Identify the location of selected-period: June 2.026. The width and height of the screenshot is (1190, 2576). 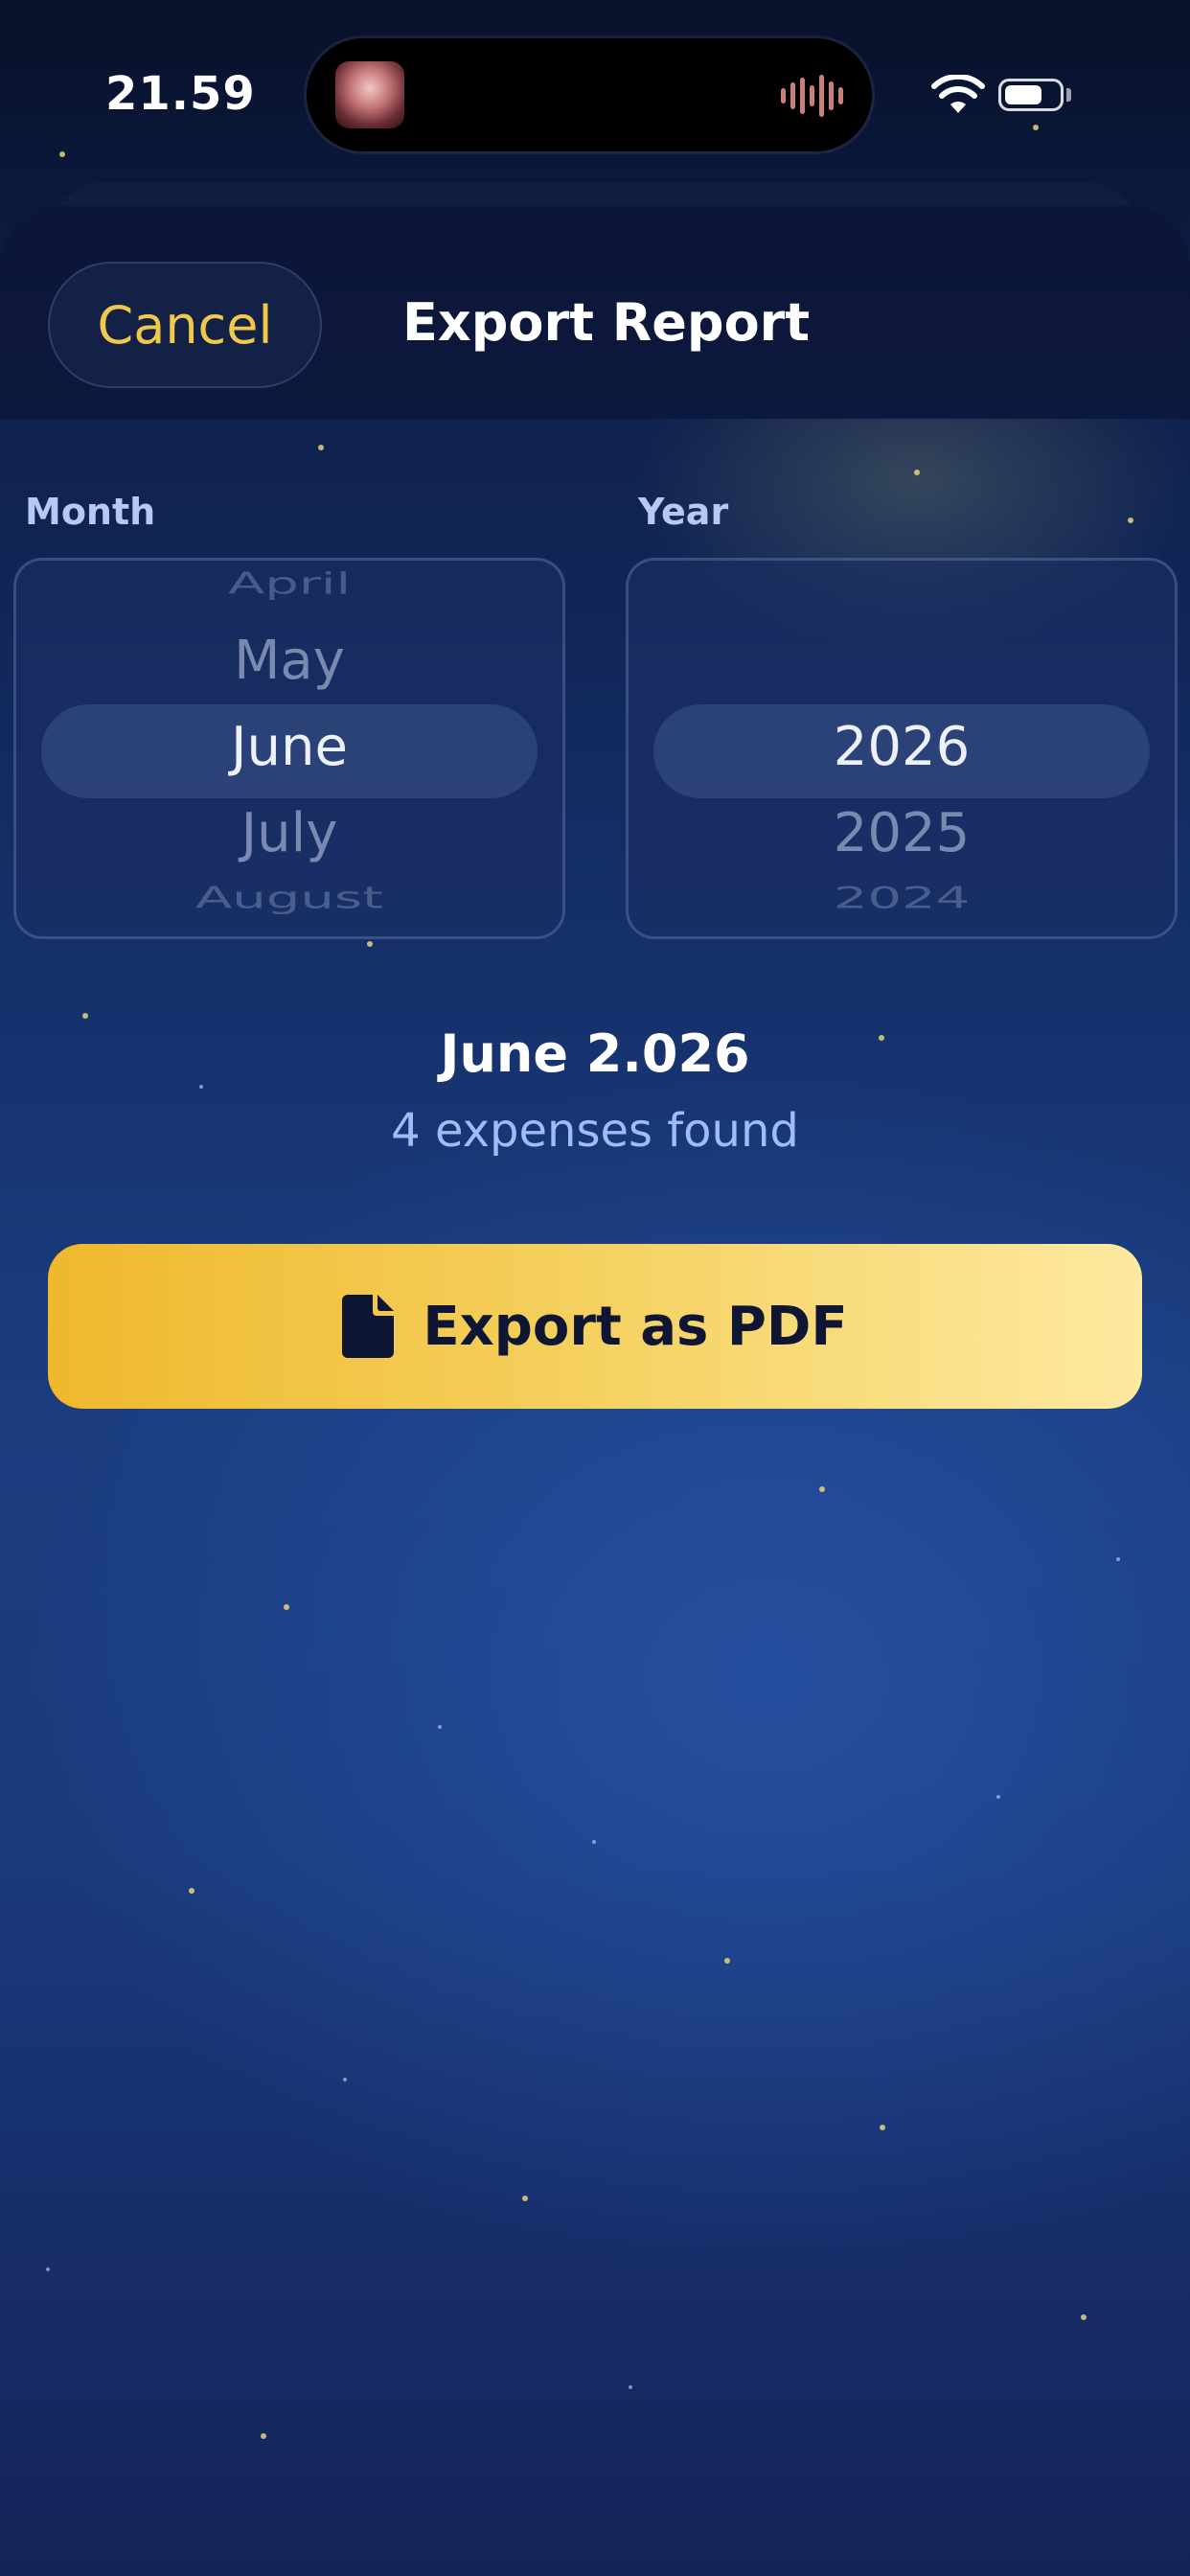
(595, 1054).